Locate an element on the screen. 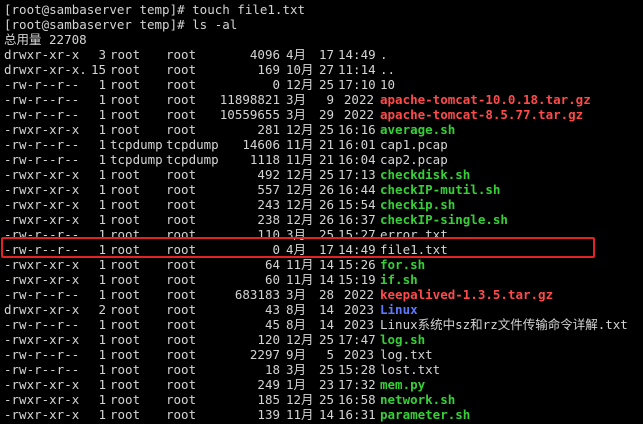 Image resolution: width=643 pixels, height=424 pixels. listing-row: drwxr-xr-x 2 root root 43 8月 14 2023 Linux is located at coordinates (323, 309).